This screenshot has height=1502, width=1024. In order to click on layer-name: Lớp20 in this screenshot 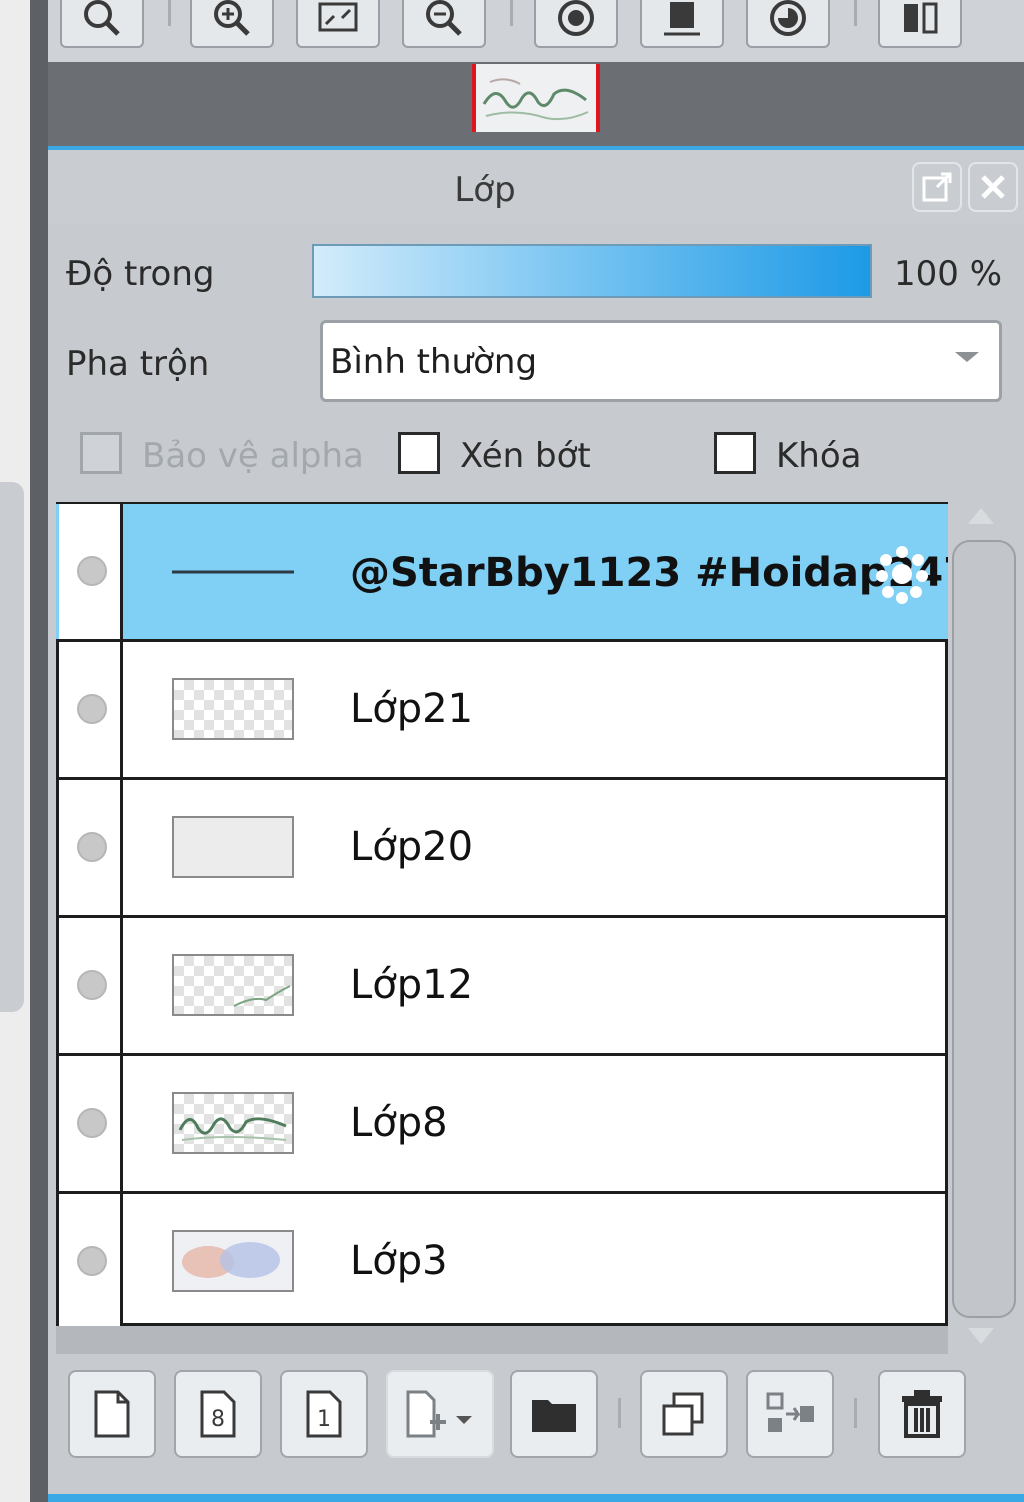, I will do `click(412, 847)`.